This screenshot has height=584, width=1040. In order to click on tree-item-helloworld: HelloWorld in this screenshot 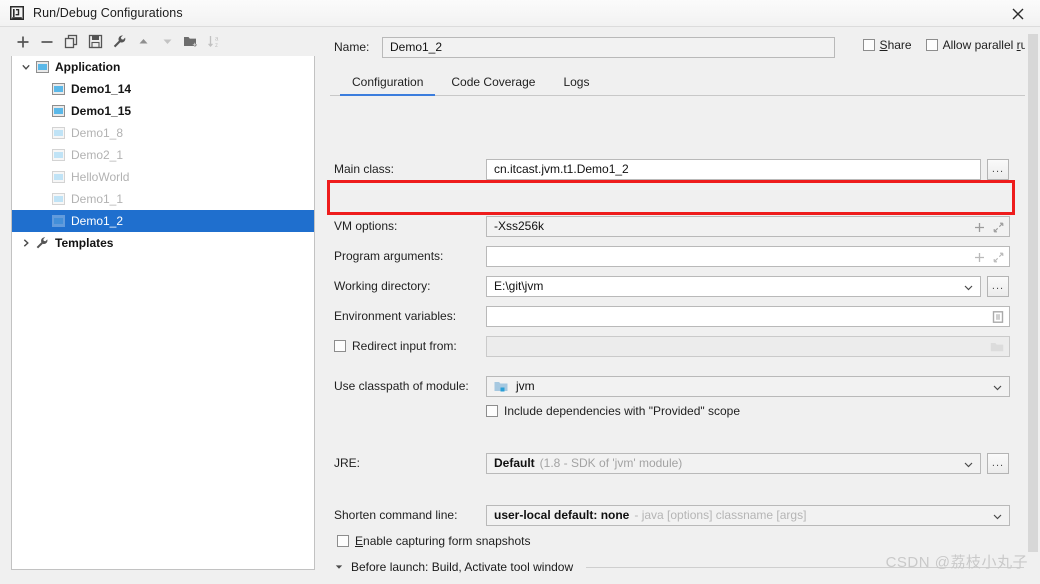, I will do `click(163, 177)`.